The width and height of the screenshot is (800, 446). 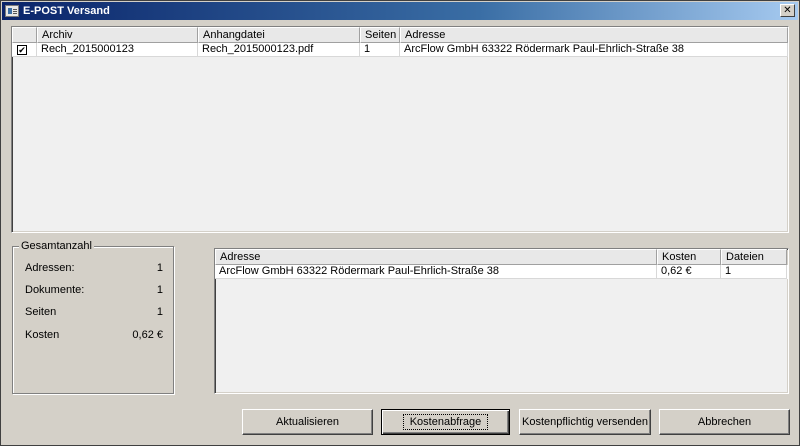 I want to click on documents-table-header: Archiv Anhangdatei Seiten Adresse, so click(x=400, y=35).